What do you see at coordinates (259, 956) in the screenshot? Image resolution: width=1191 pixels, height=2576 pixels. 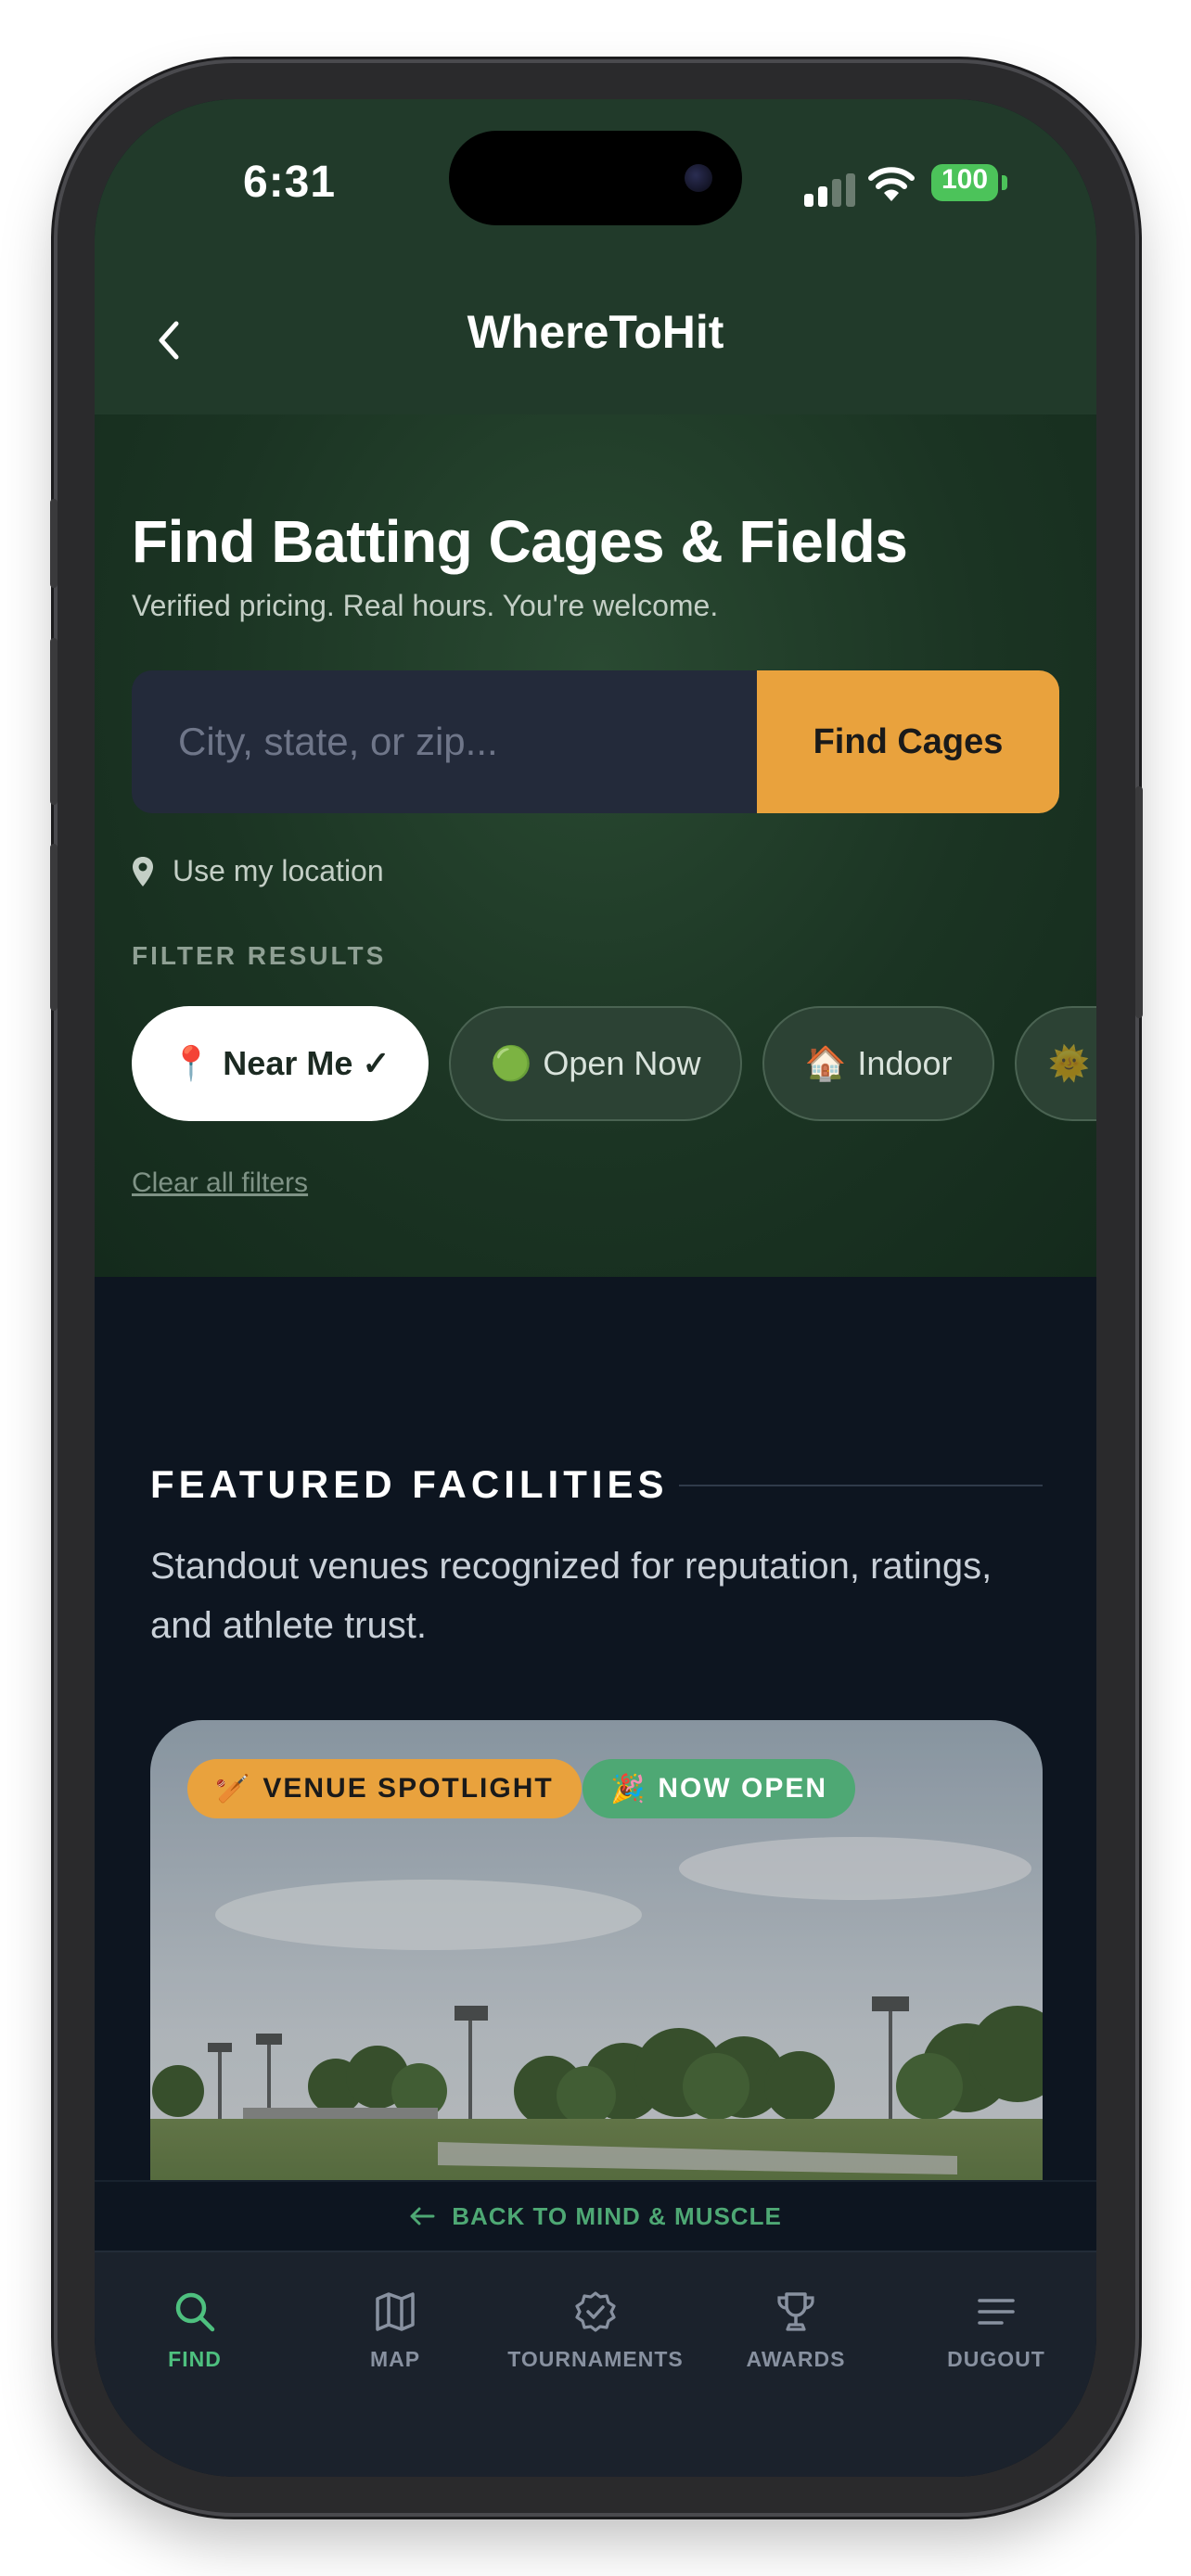 I see `filter-results-label: FILTER RESULTS` at bounding box center [259, 956].